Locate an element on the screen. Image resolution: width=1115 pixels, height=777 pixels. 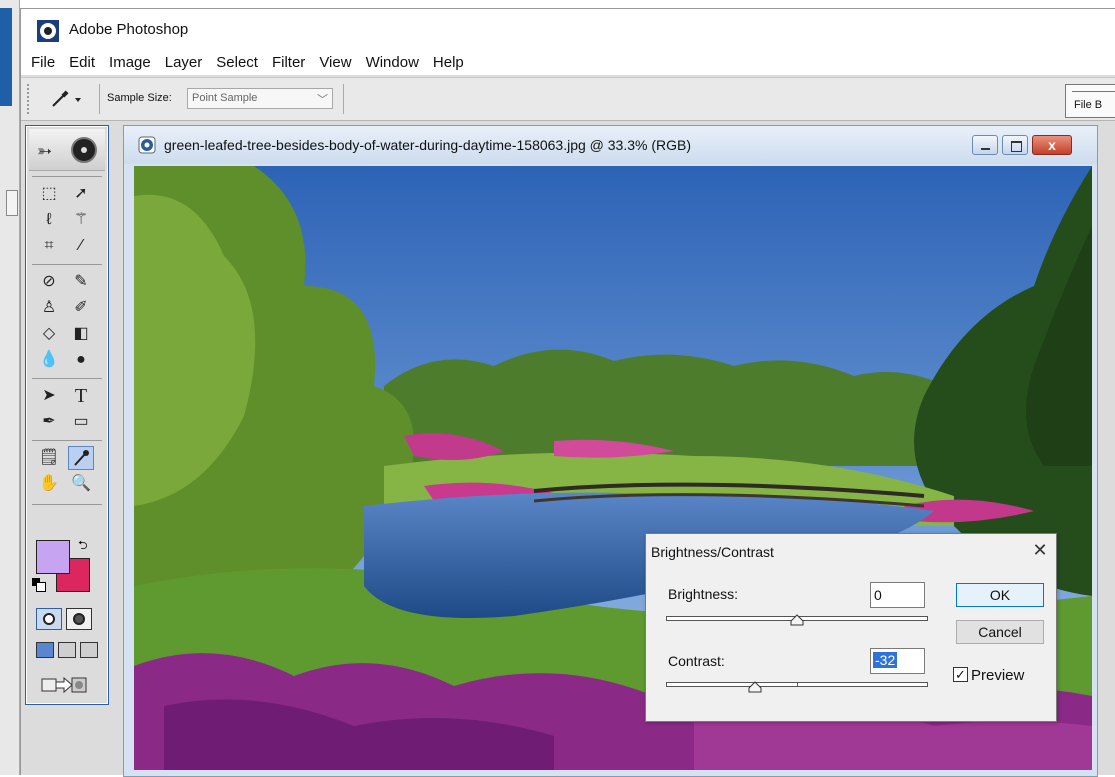
standard-mode-icon is located at coordinates (49, 619).